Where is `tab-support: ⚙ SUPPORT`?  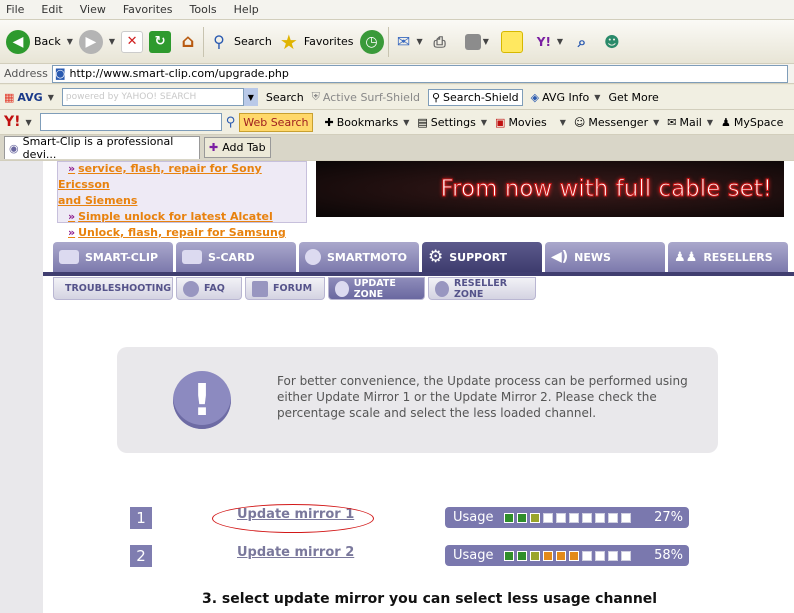 tab-support: ⚙ SUPPORT is located at coordinates (482, 257).